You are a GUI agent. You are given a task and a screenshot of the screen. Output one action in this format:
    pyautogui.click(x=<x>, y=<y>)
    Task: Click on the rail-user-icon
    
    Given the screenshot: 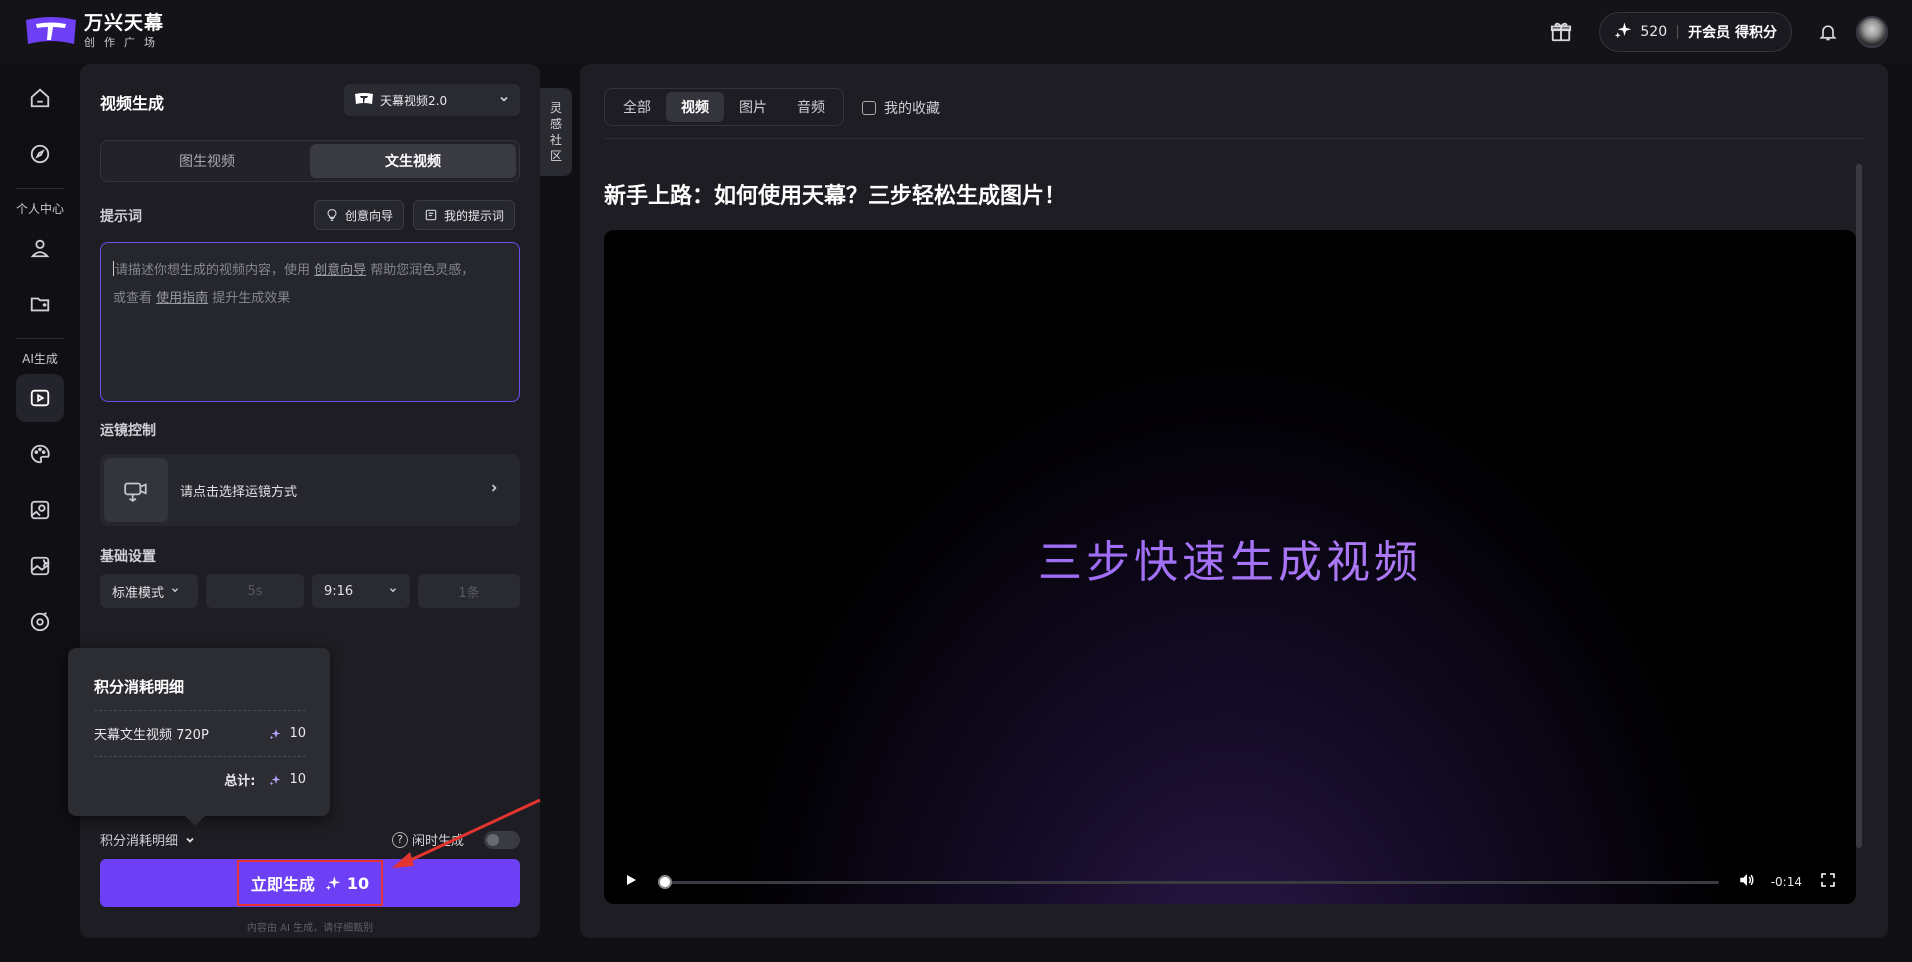 What is the action you would take?
    pyautogui.click(x=40, y=248)
    